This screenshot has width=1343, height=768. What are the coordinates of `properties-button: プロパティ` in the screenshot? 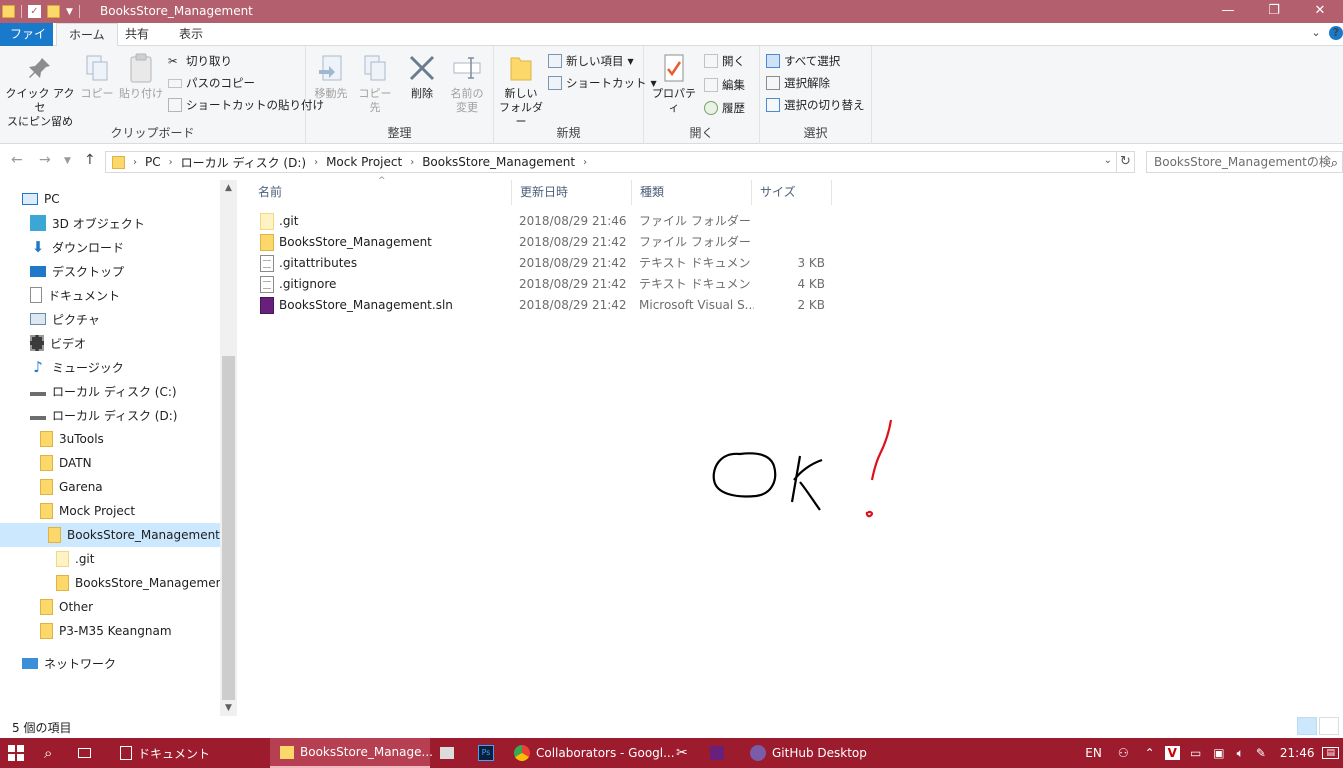 It's located at (674, 83).